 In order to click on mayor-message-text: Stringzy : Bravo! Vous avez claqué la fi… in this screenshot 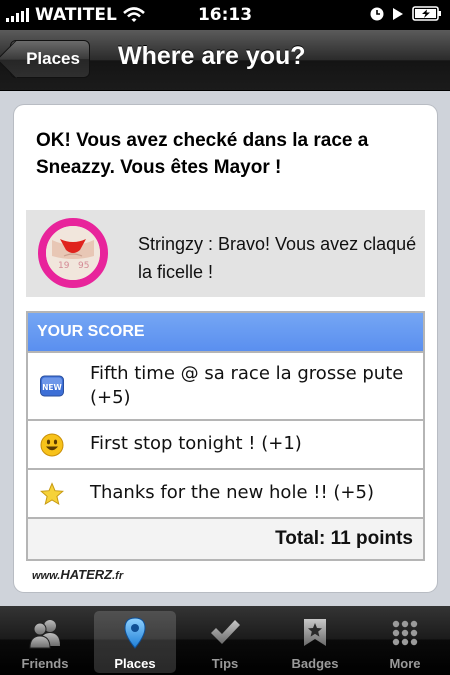, I will do `click(277, 258)`.